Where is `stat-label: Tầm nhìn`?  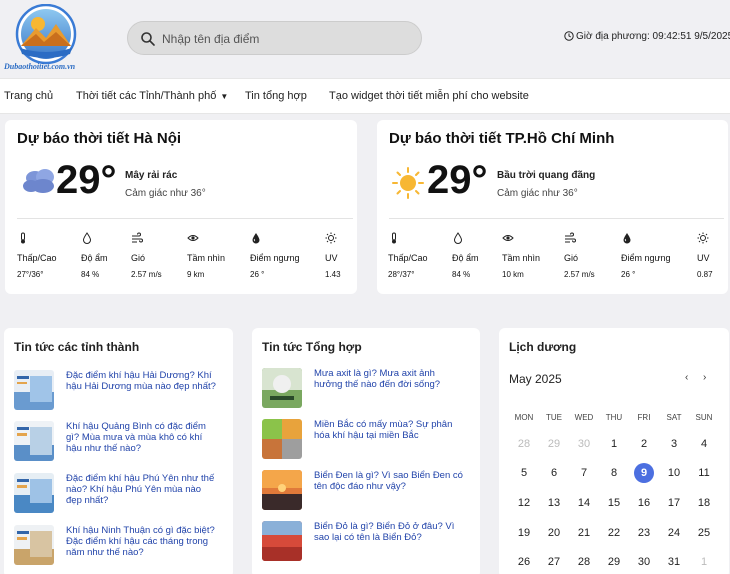 stat-label: Tầm nhìn is located at coordinates (521, 258).